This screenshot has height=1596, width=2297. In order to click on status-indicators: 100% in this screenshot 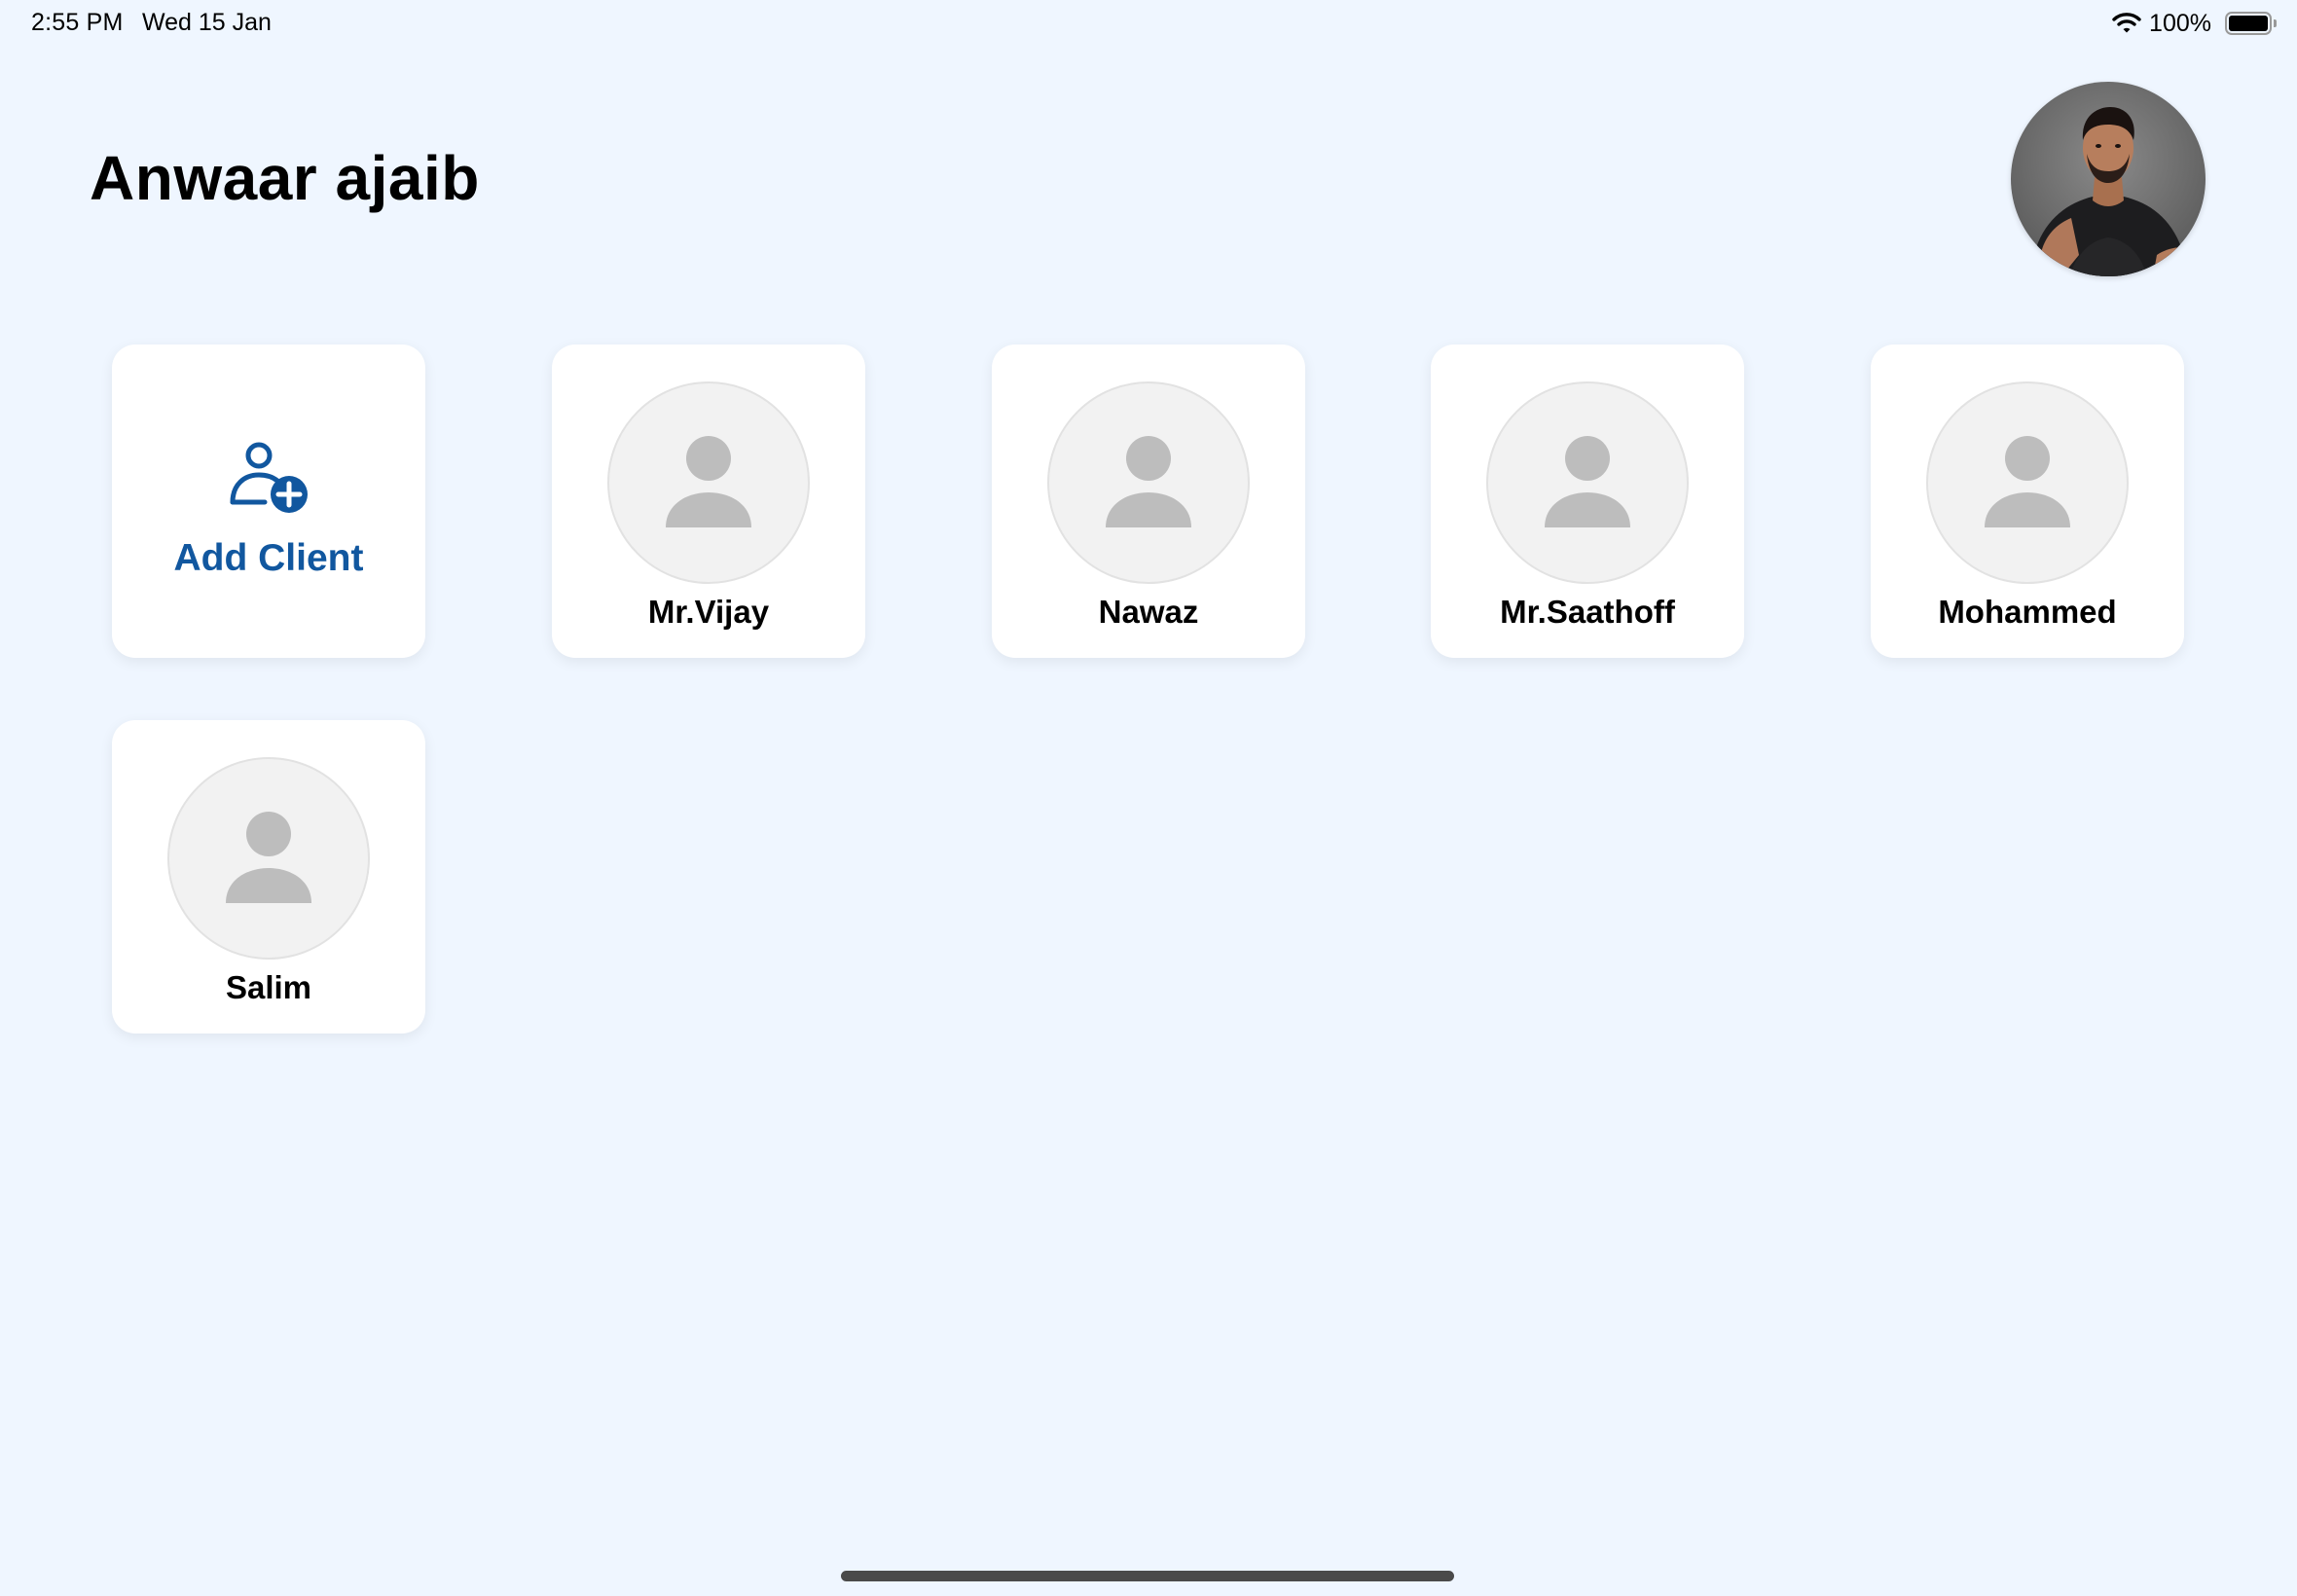, I will do `click(2194, 23)`.